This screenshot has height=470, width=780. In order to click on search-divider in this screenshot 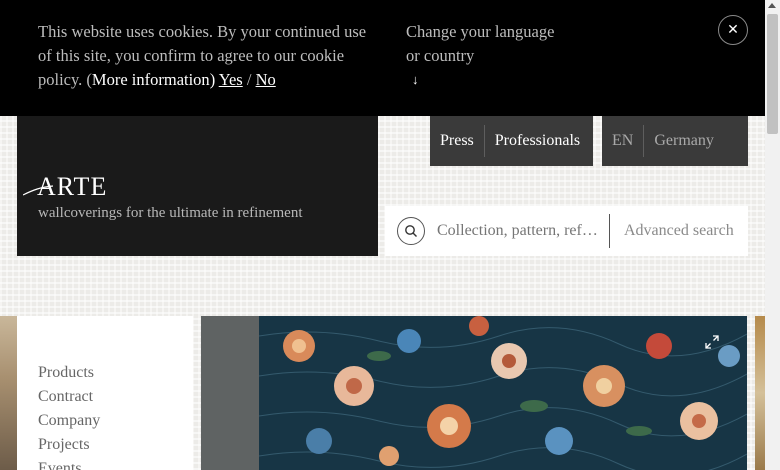, I will do `click(609, 231)`.